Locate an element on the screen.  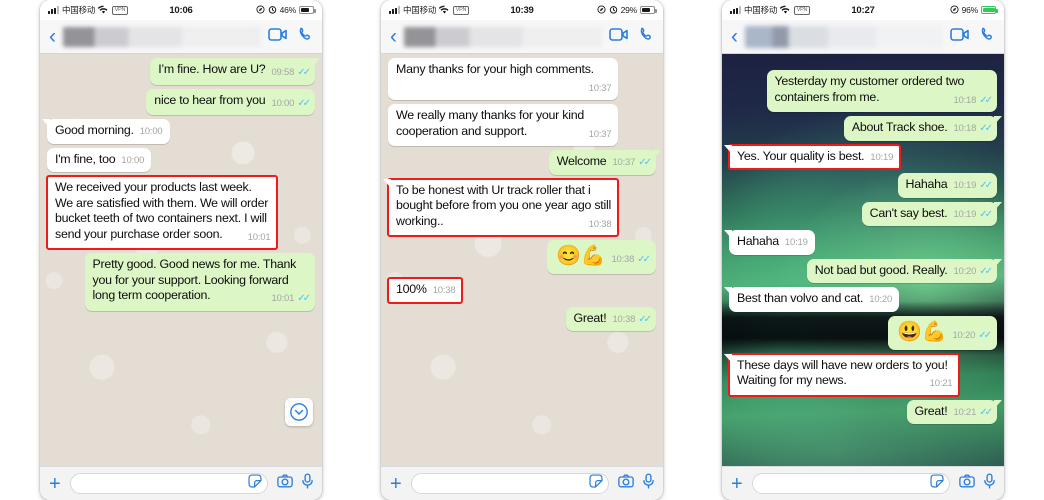
message-text: Many thanks for your high comments. is located at coordinates (495, 69).